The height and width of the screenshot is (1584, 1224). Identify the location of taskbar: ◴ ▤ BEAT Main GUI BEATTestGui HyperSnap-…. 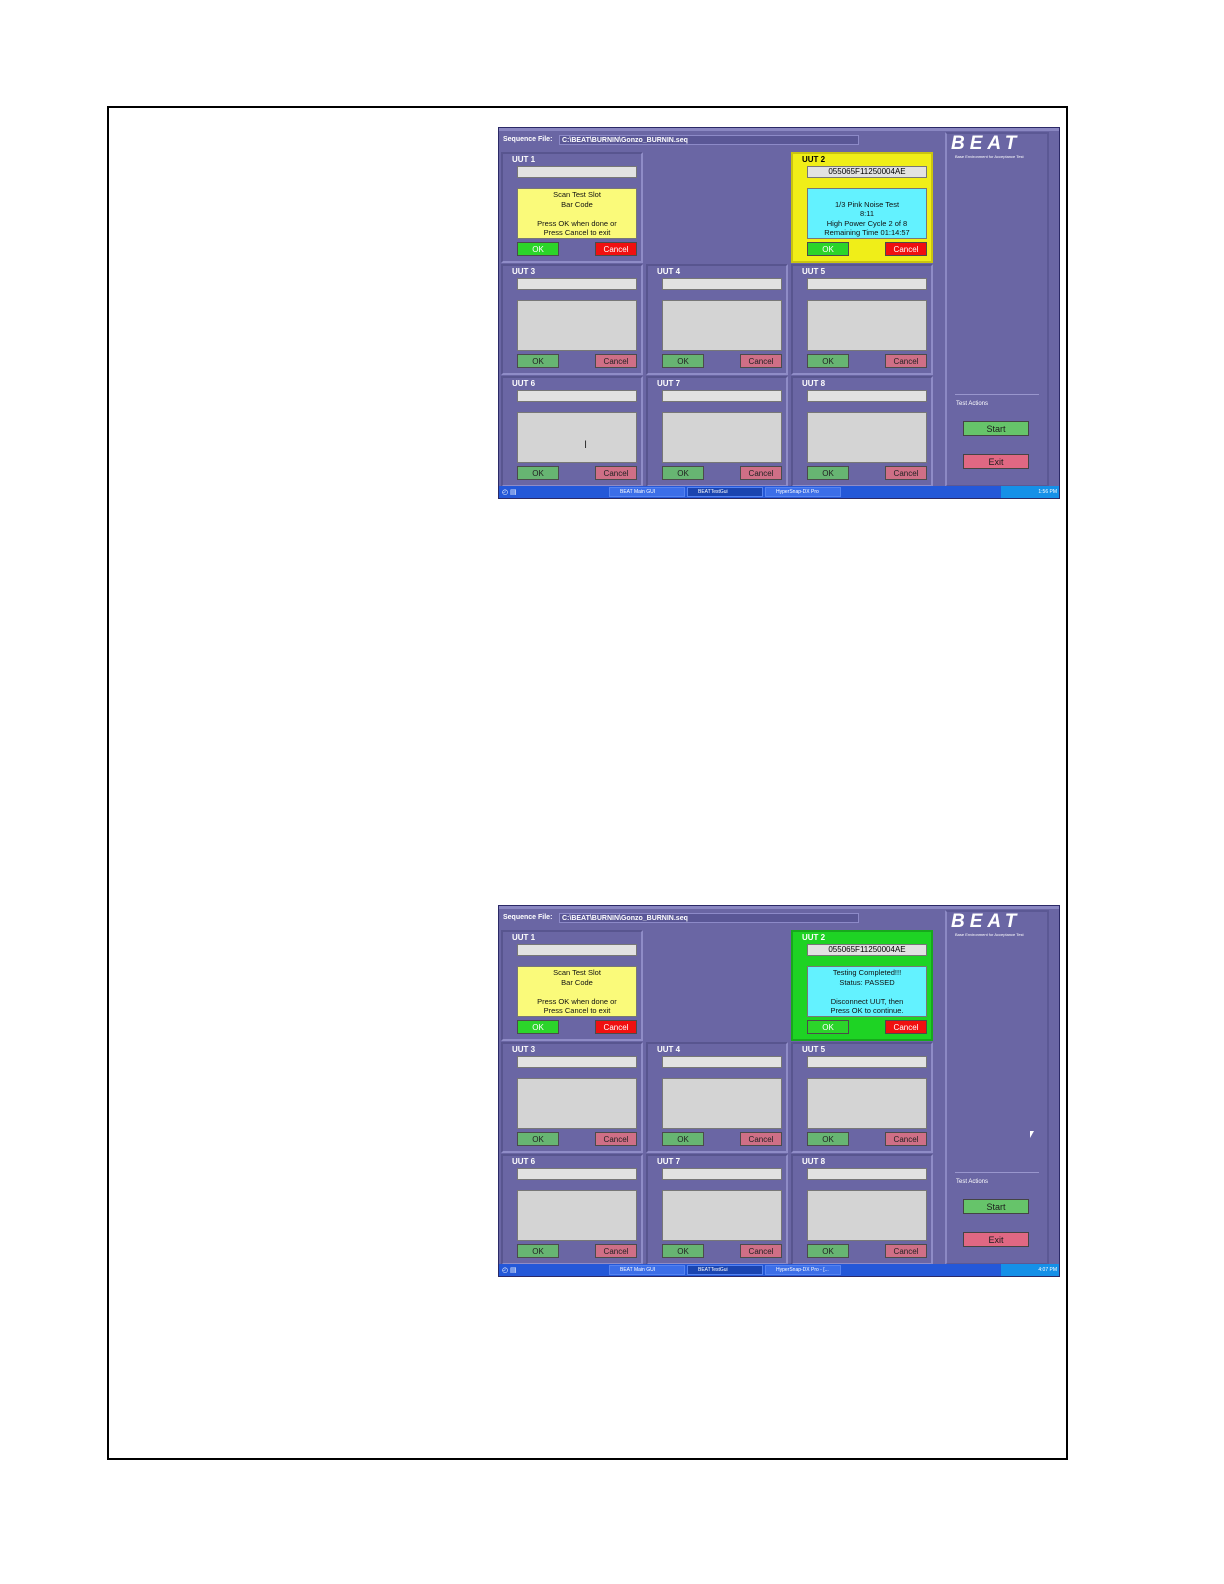
(779, 492).